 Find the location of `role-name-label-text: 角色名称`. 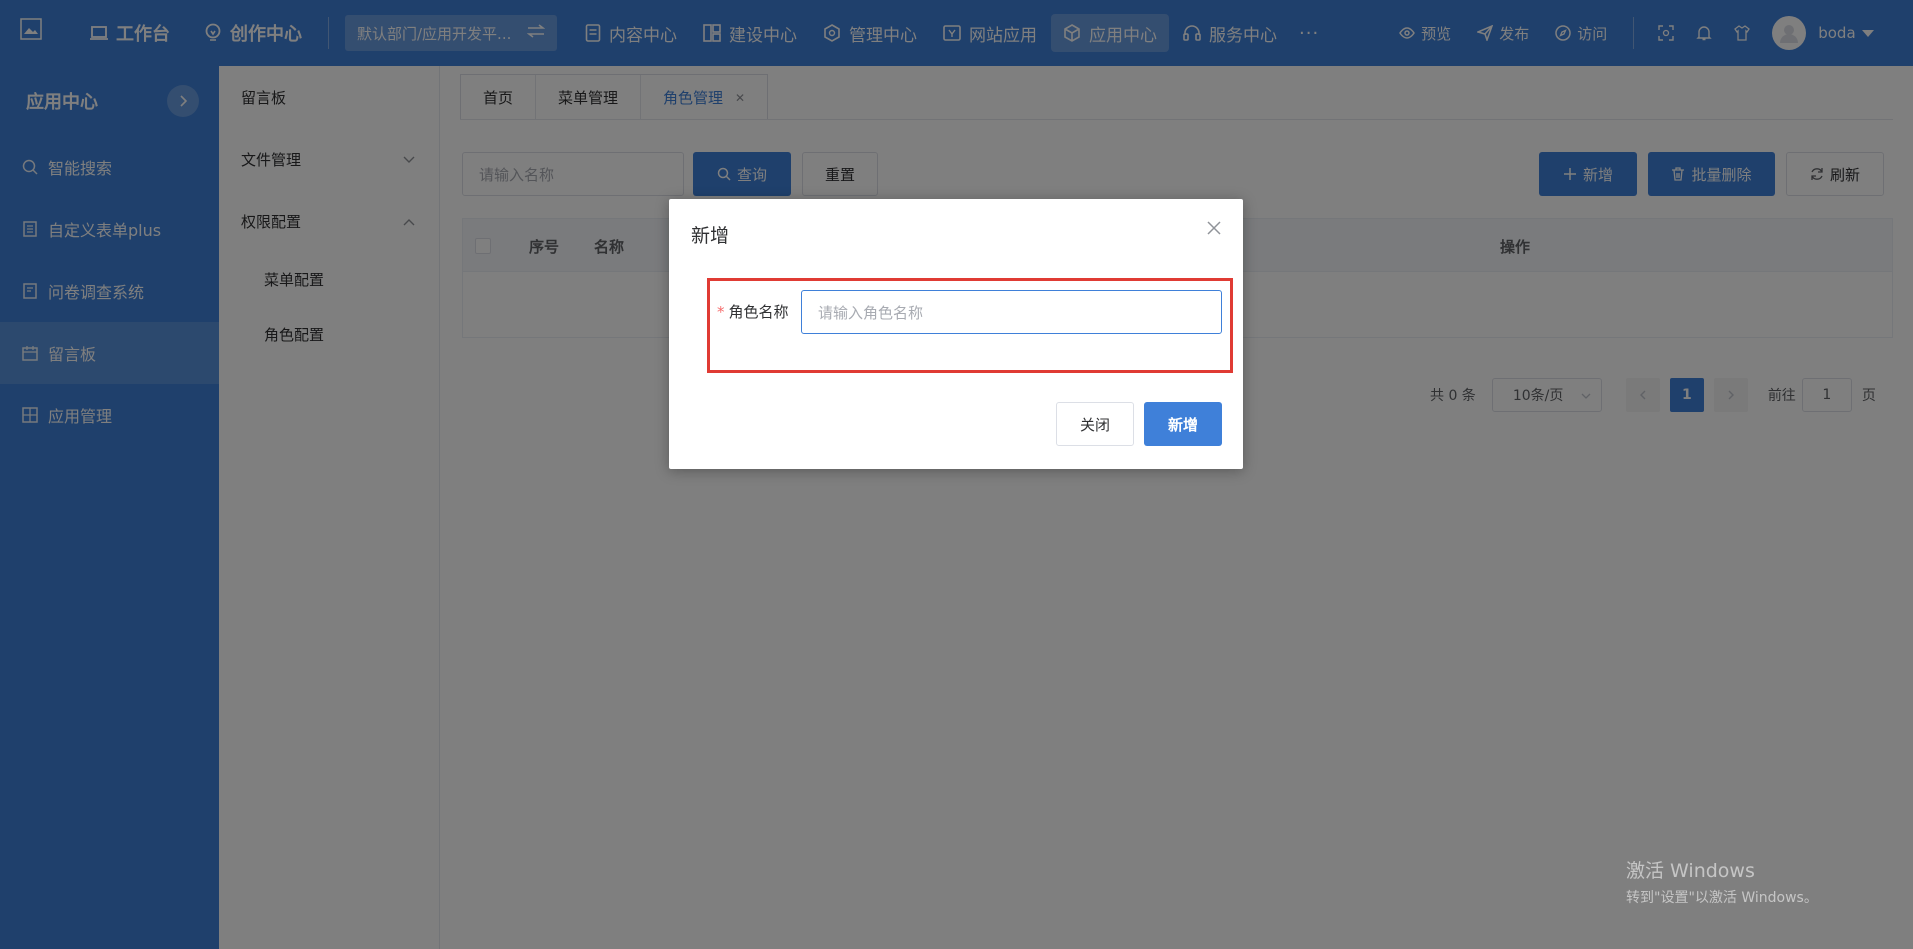

role-name-label-text: 角色名称 is located at coordinates (758, 312).